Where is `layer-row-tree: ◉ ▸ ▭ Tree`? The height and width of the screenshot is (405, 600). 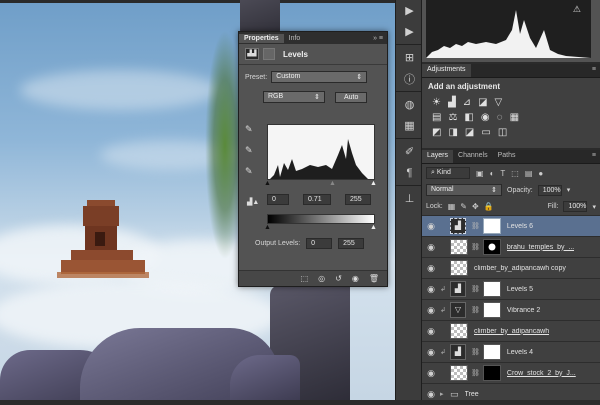 layer-row-tree: ◉ ▸ ▭ Tree is located at coordinates (511, 394).